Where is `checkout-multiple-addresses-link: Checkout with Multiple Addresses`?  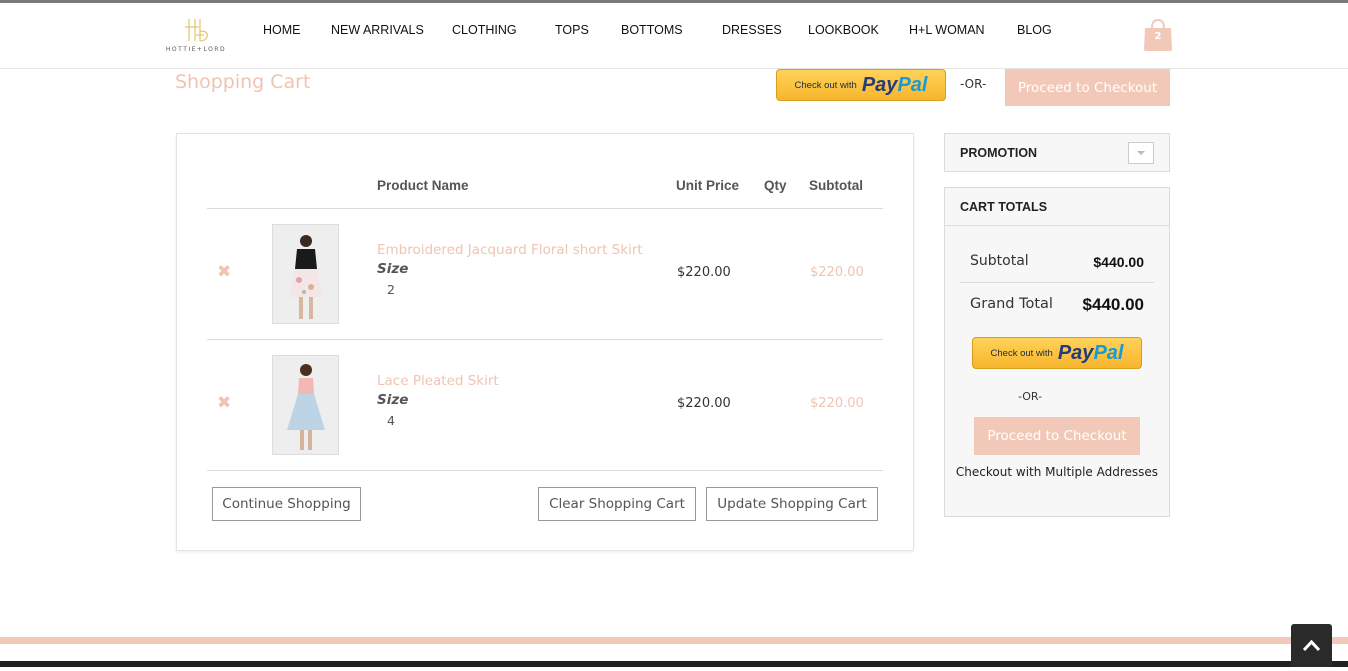 checkout-multiple-addresses-link: Checkout with Multiple Addresses is located at coordinates (1057, 472).